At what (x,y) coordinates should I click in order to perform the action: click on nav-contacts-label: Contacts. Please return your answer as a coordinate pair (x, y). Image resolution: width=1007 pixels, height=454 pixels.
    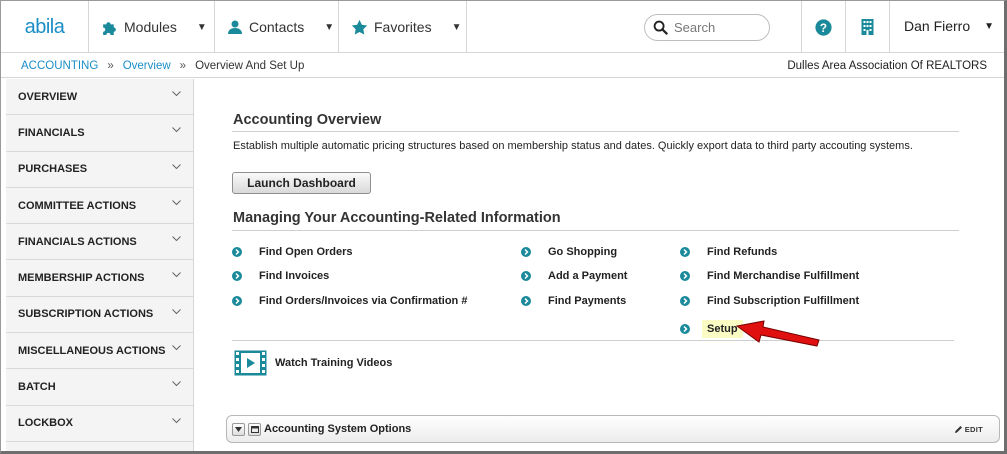
    Looking at the image, I should click on (277, 27).